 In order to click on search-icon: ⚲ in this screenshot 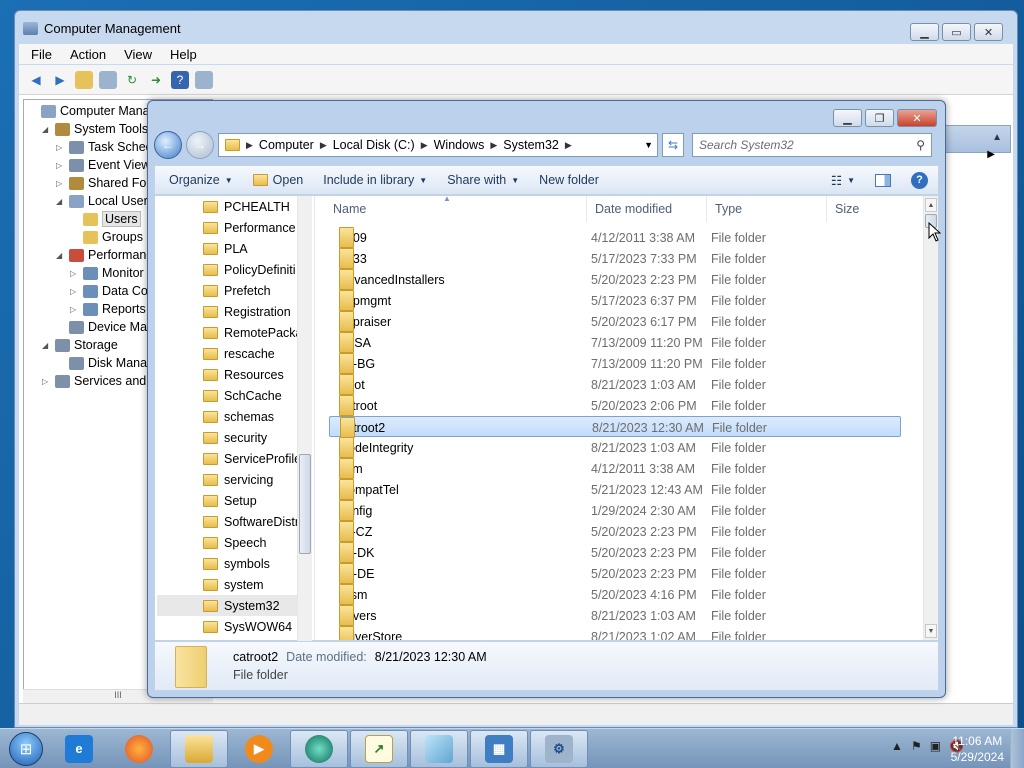, I will do `click(920, 145)`.